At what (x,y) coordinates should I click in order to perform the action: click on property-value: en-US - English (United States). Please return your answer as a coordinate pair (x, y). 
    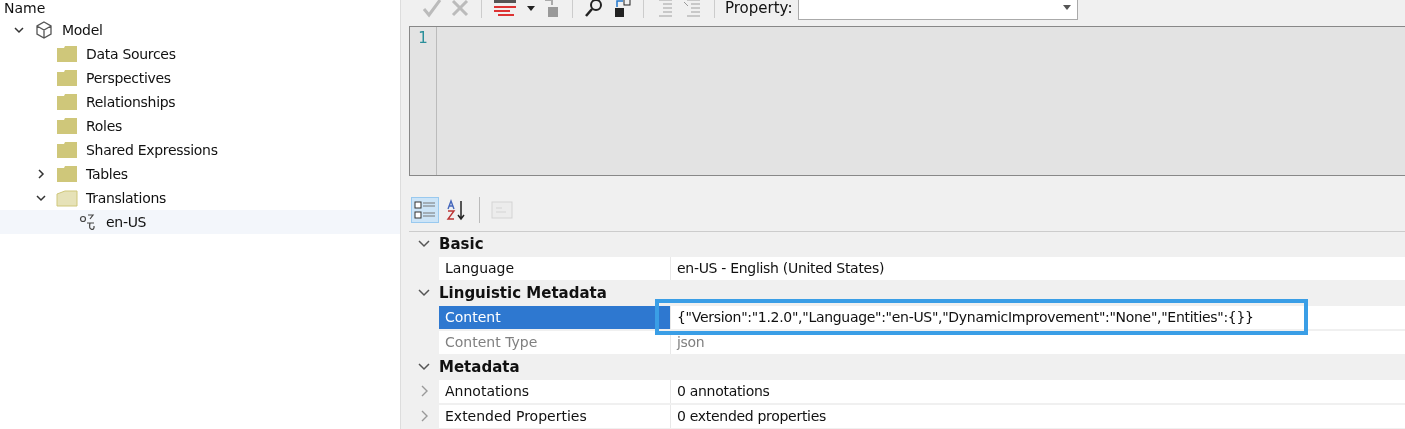
    Looking at the image, I should click on (1038, 268).